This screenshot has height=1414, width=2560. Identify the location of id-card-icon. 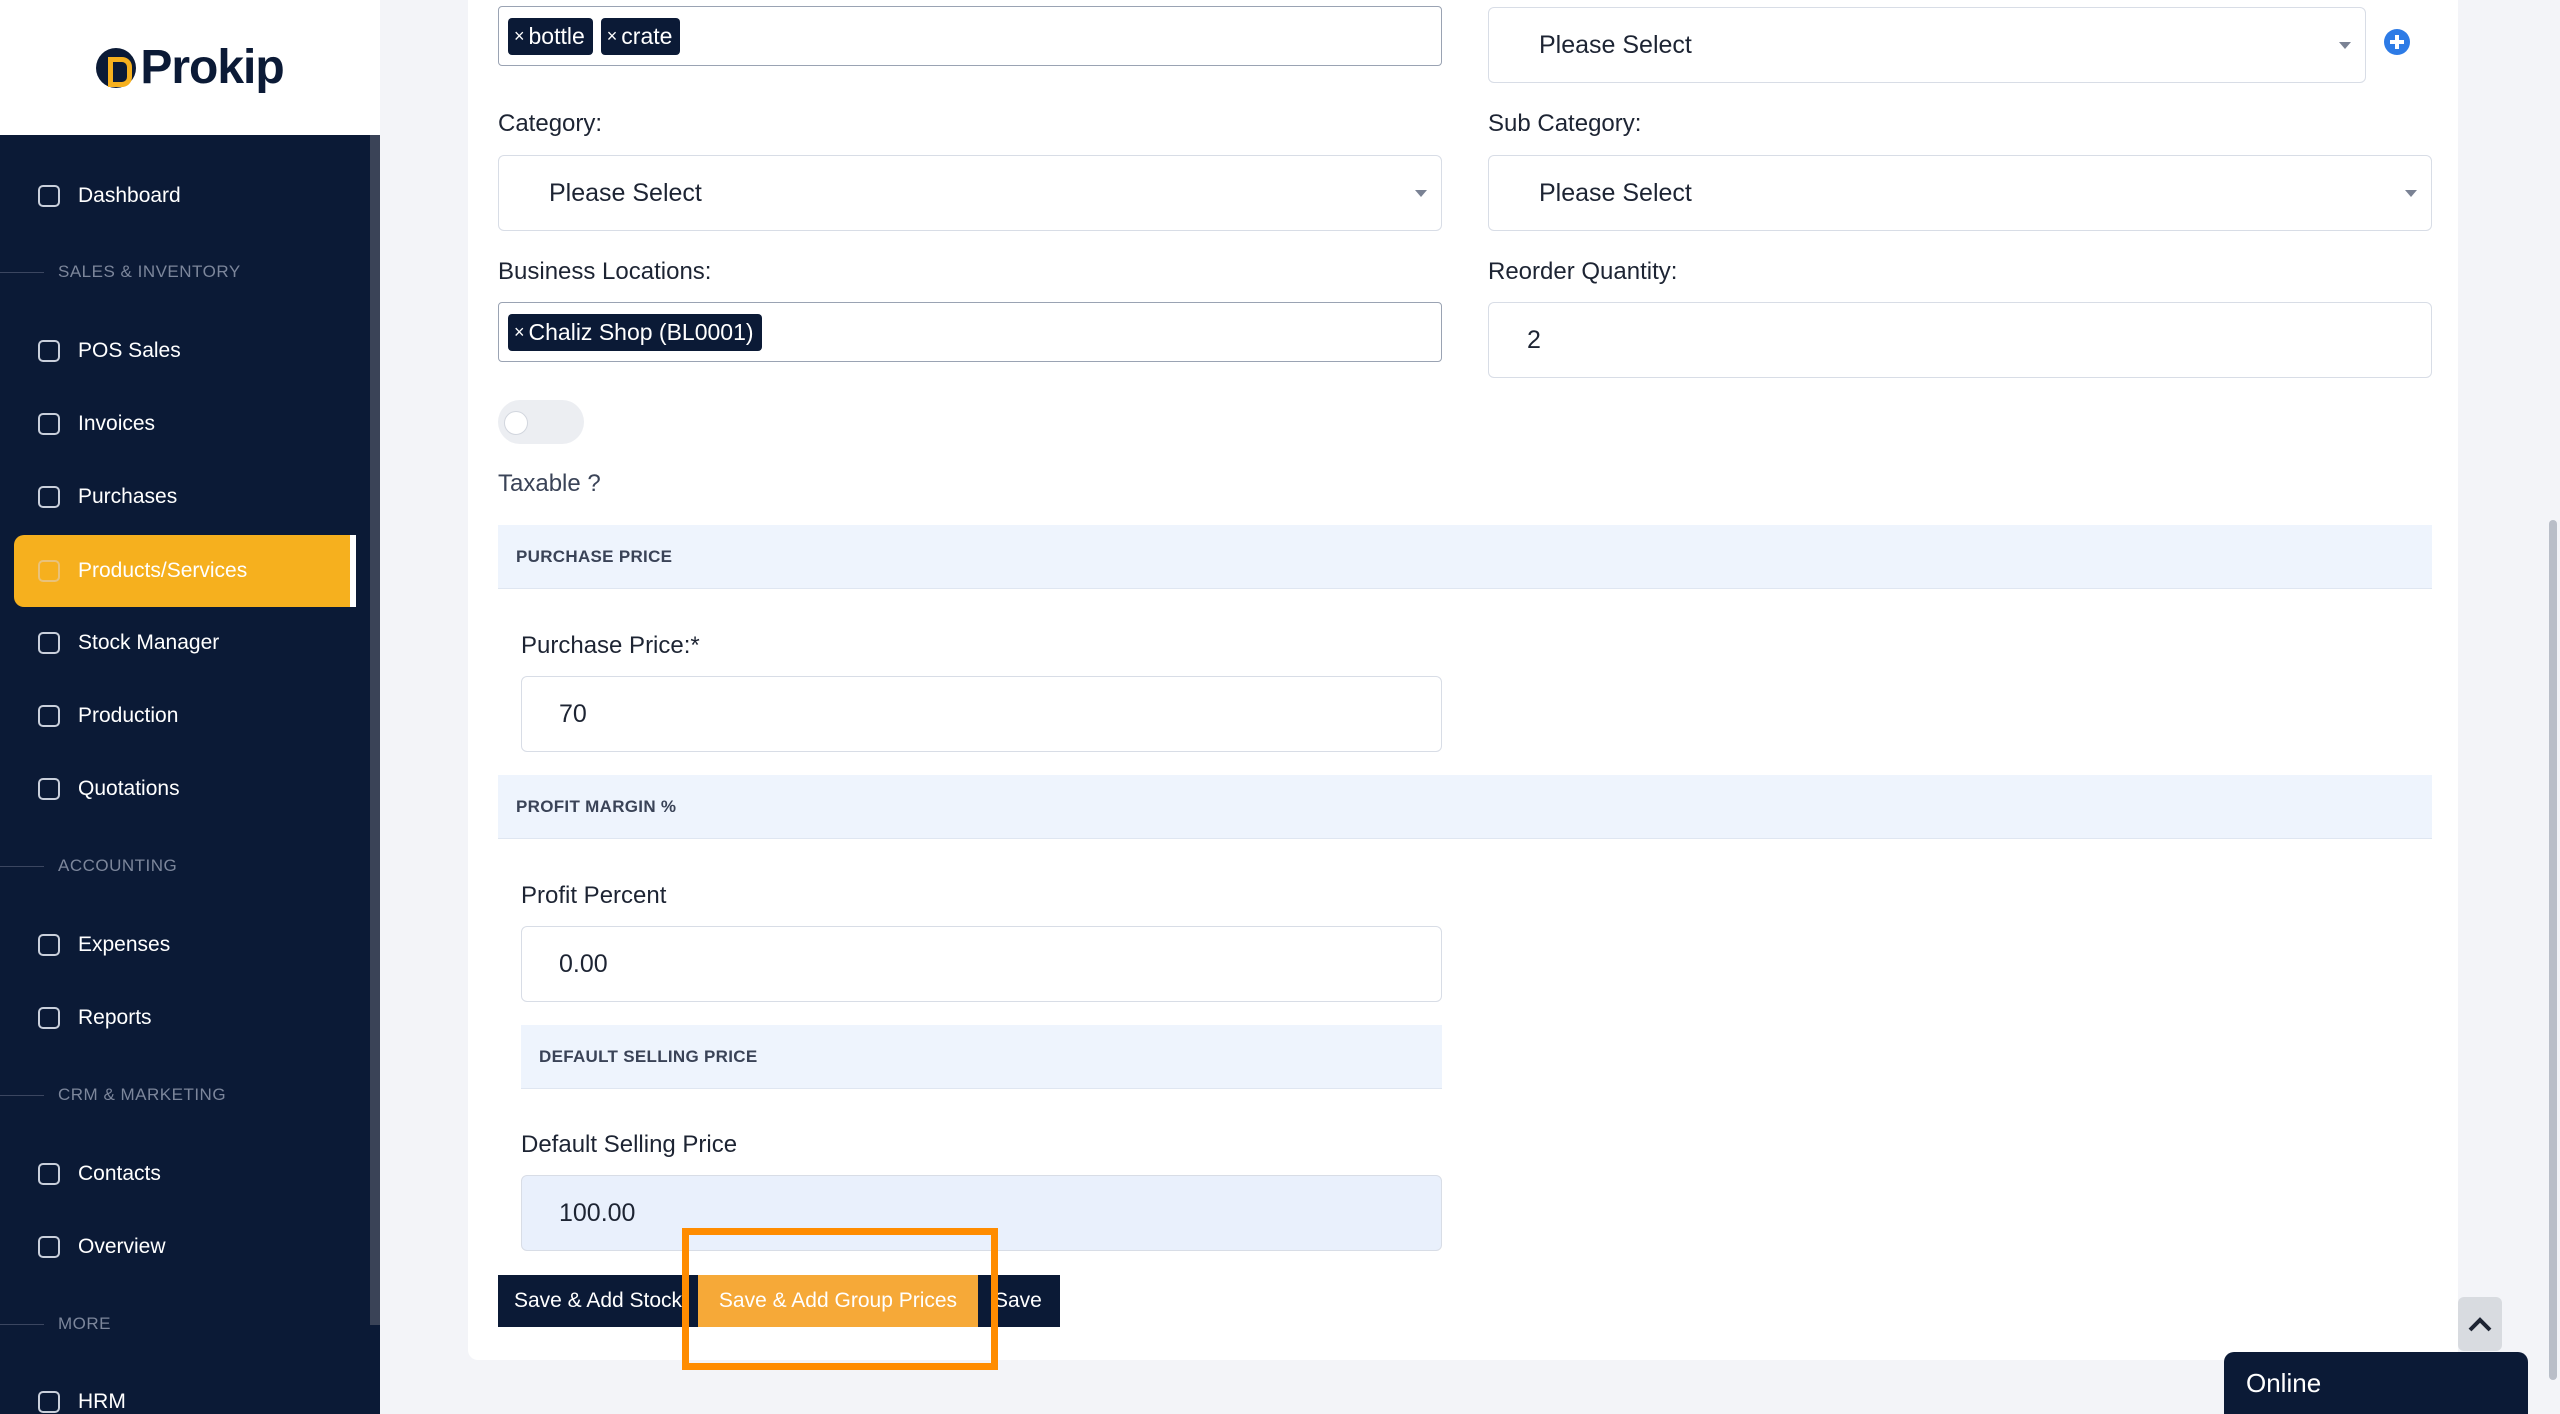
(49, 1247).